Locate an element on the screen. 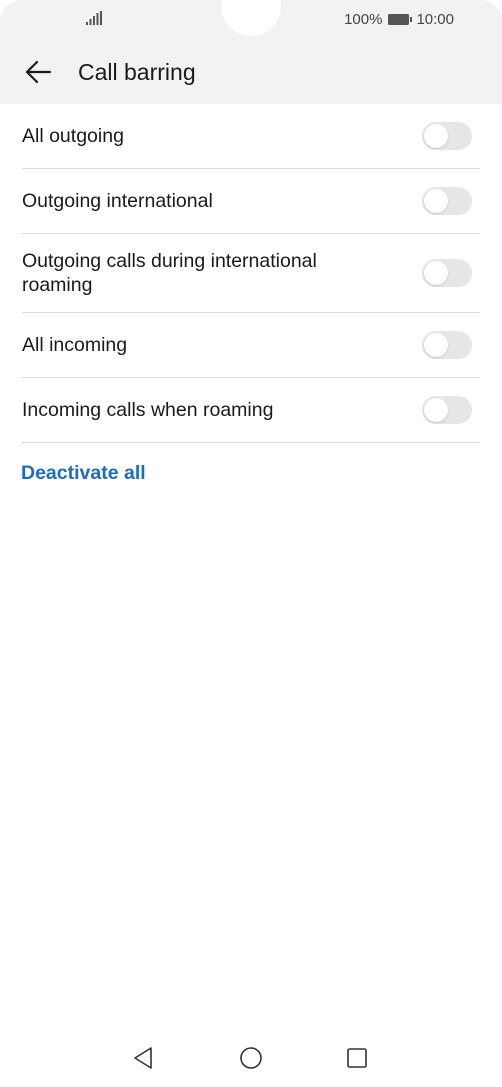 The height and width of the screenshot is (1087, 502). circle-home-icon is located at coordinates (251, 1058).